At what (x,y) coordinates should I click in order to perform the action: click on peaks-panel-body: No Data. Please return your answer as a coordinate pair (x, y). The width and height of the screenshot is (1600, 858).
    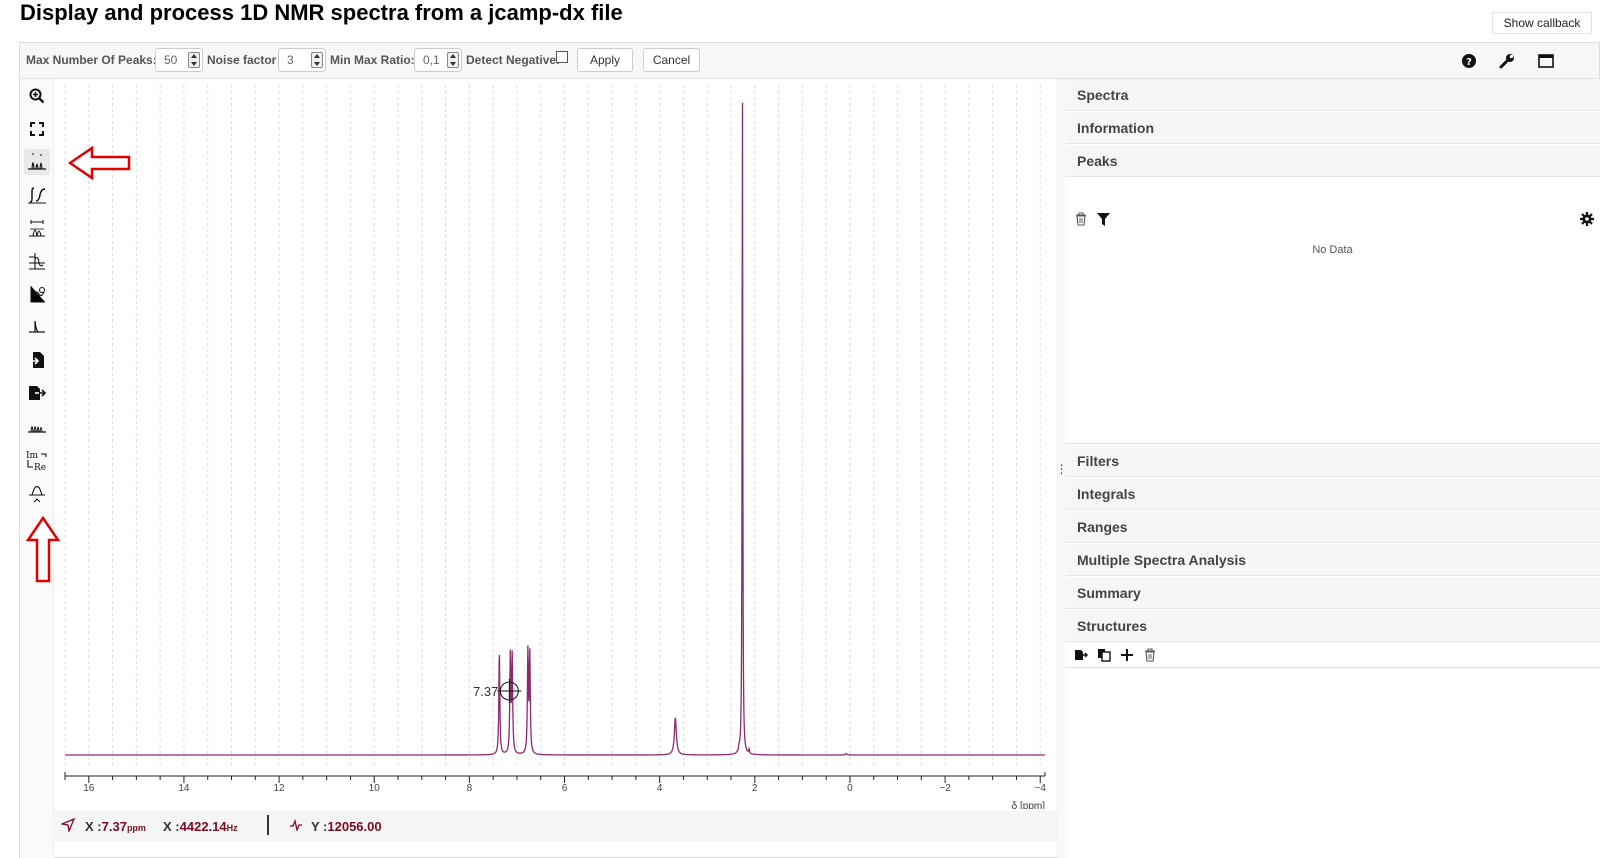
    Looking at the image, I should click on (1332, 327).